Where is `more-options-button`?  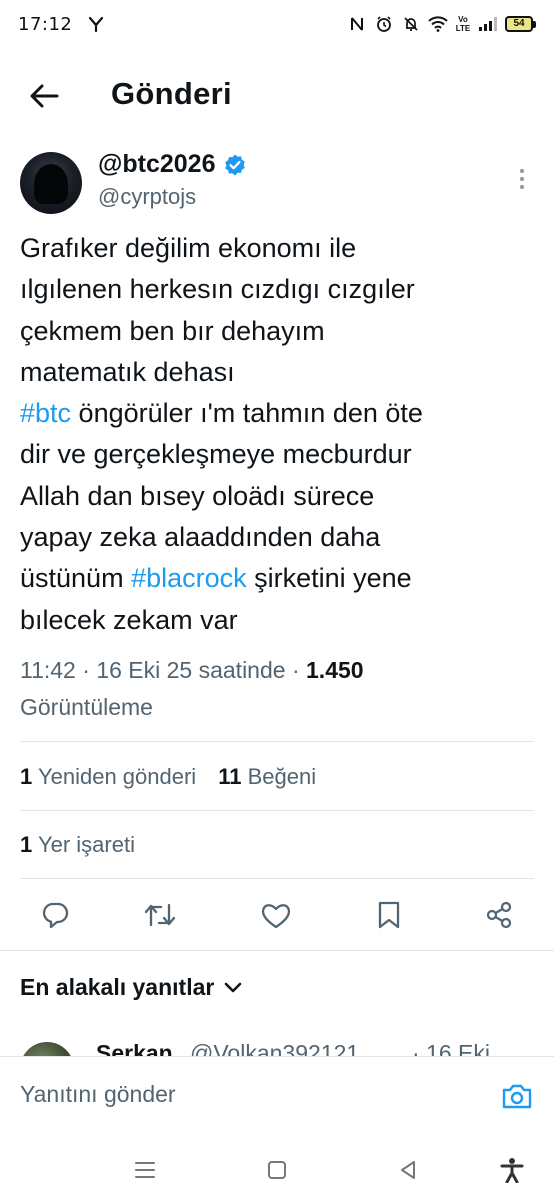 more-options-button is located at coordinates (522, 179).